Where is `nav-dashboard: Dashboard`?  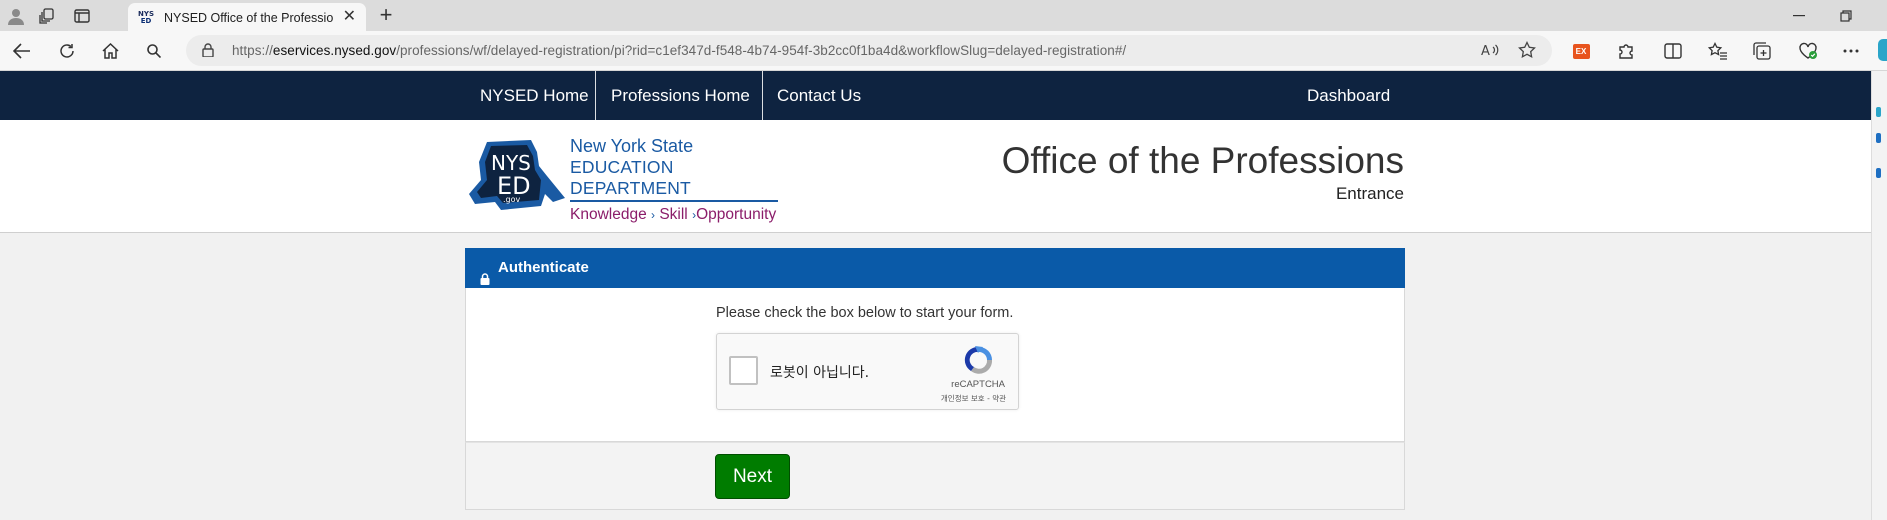
nav-dashboard: Dashboard is located at coordinates (1348, 95).